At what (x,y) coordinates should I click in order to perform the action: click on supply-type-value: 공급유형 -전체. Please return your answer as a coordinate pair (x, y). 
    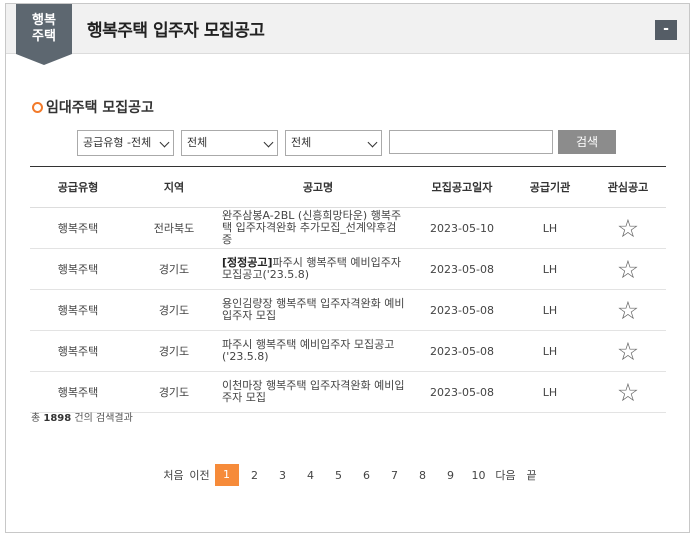
    Looking at the image, I should click on (117, 142).